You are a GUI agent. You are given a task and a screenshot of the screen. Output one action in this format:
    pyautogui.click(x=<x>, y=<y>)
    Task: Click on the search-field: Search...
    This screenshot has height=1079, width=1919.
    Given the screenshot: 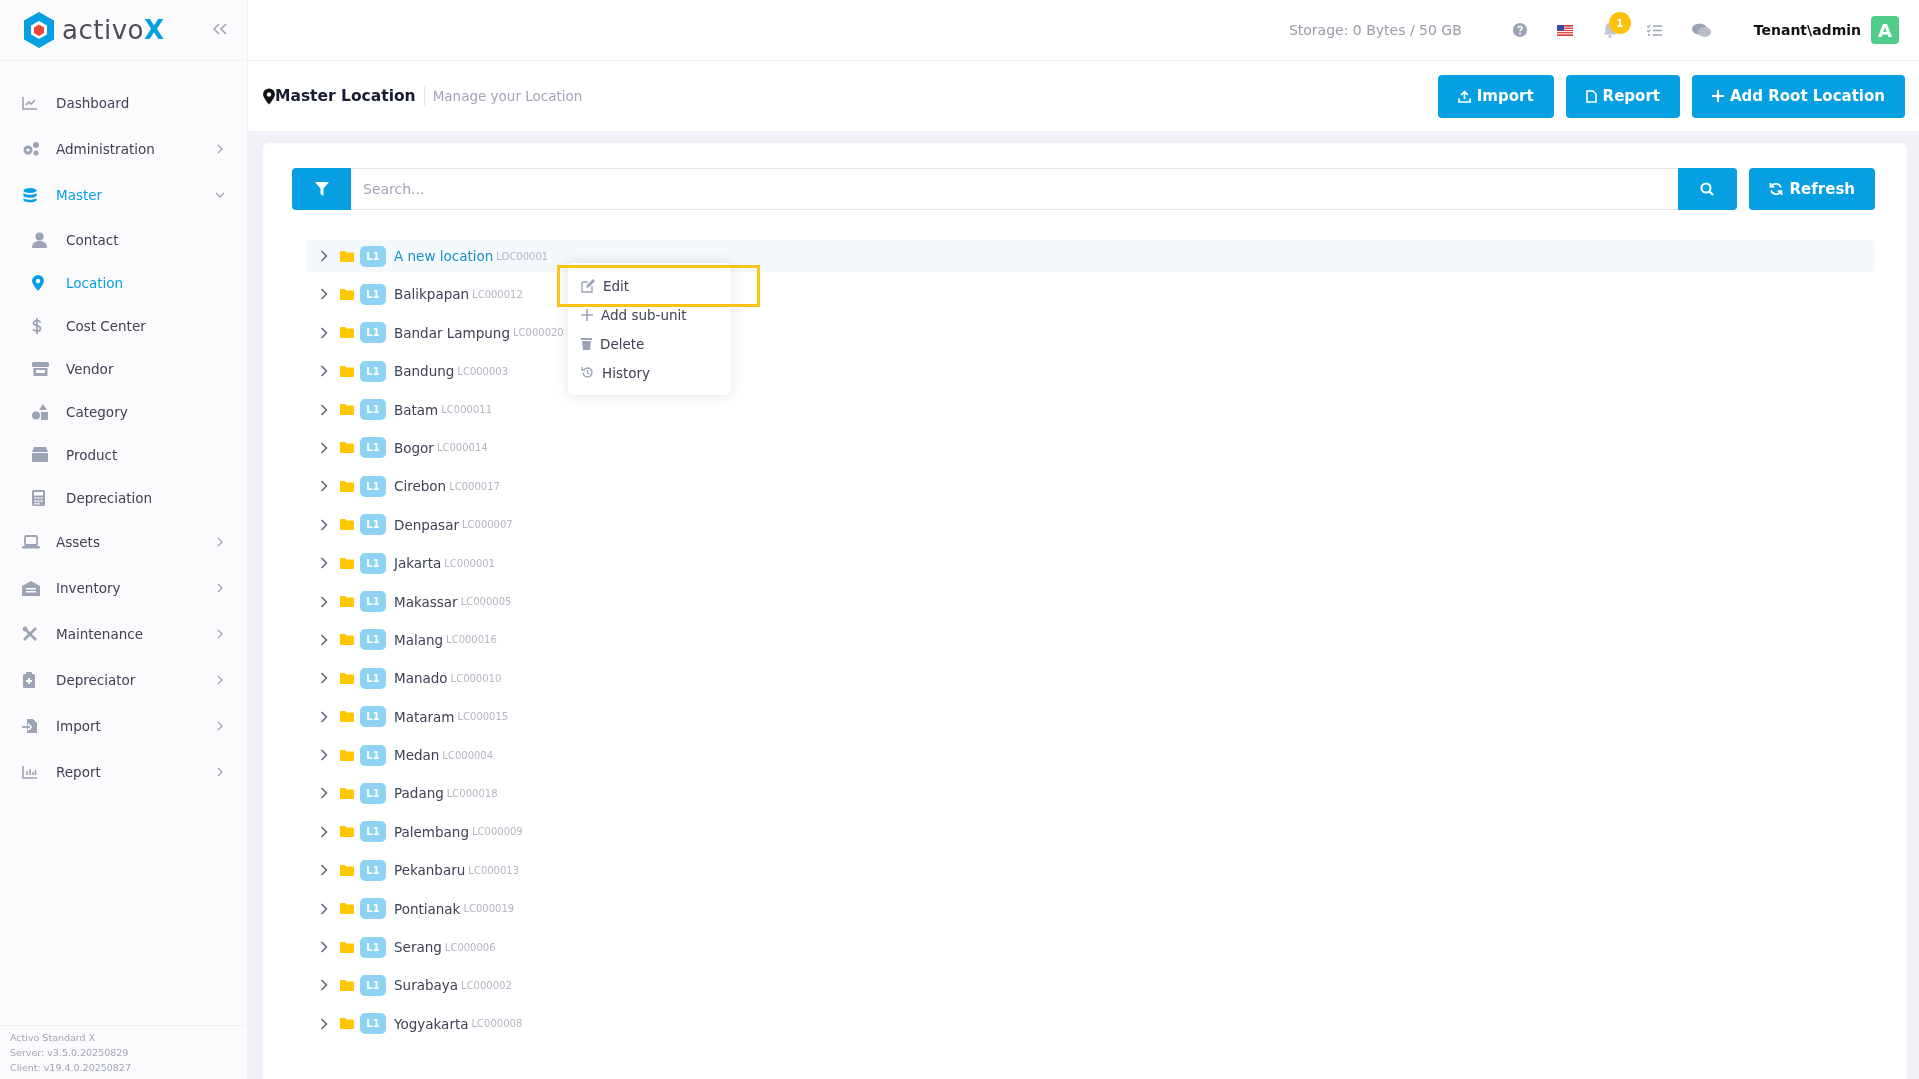 What is the action you would take?
    pyautogui.click(x=1014, y=189)
    